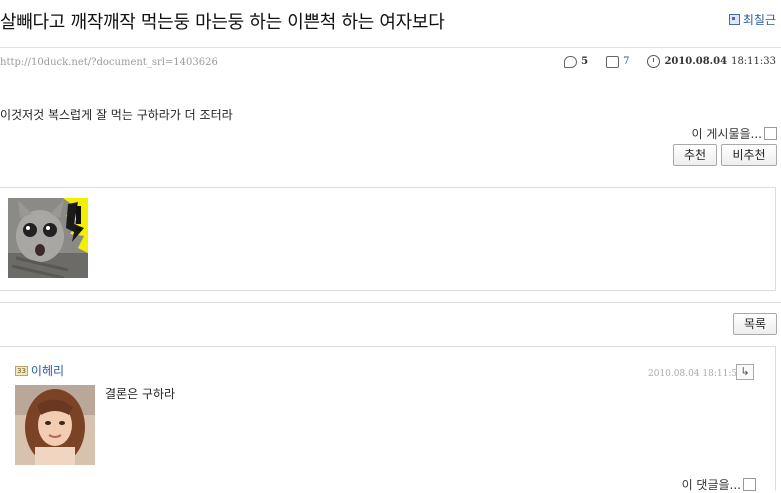  I want to click on comment-menu-icon, so click(749, 484).